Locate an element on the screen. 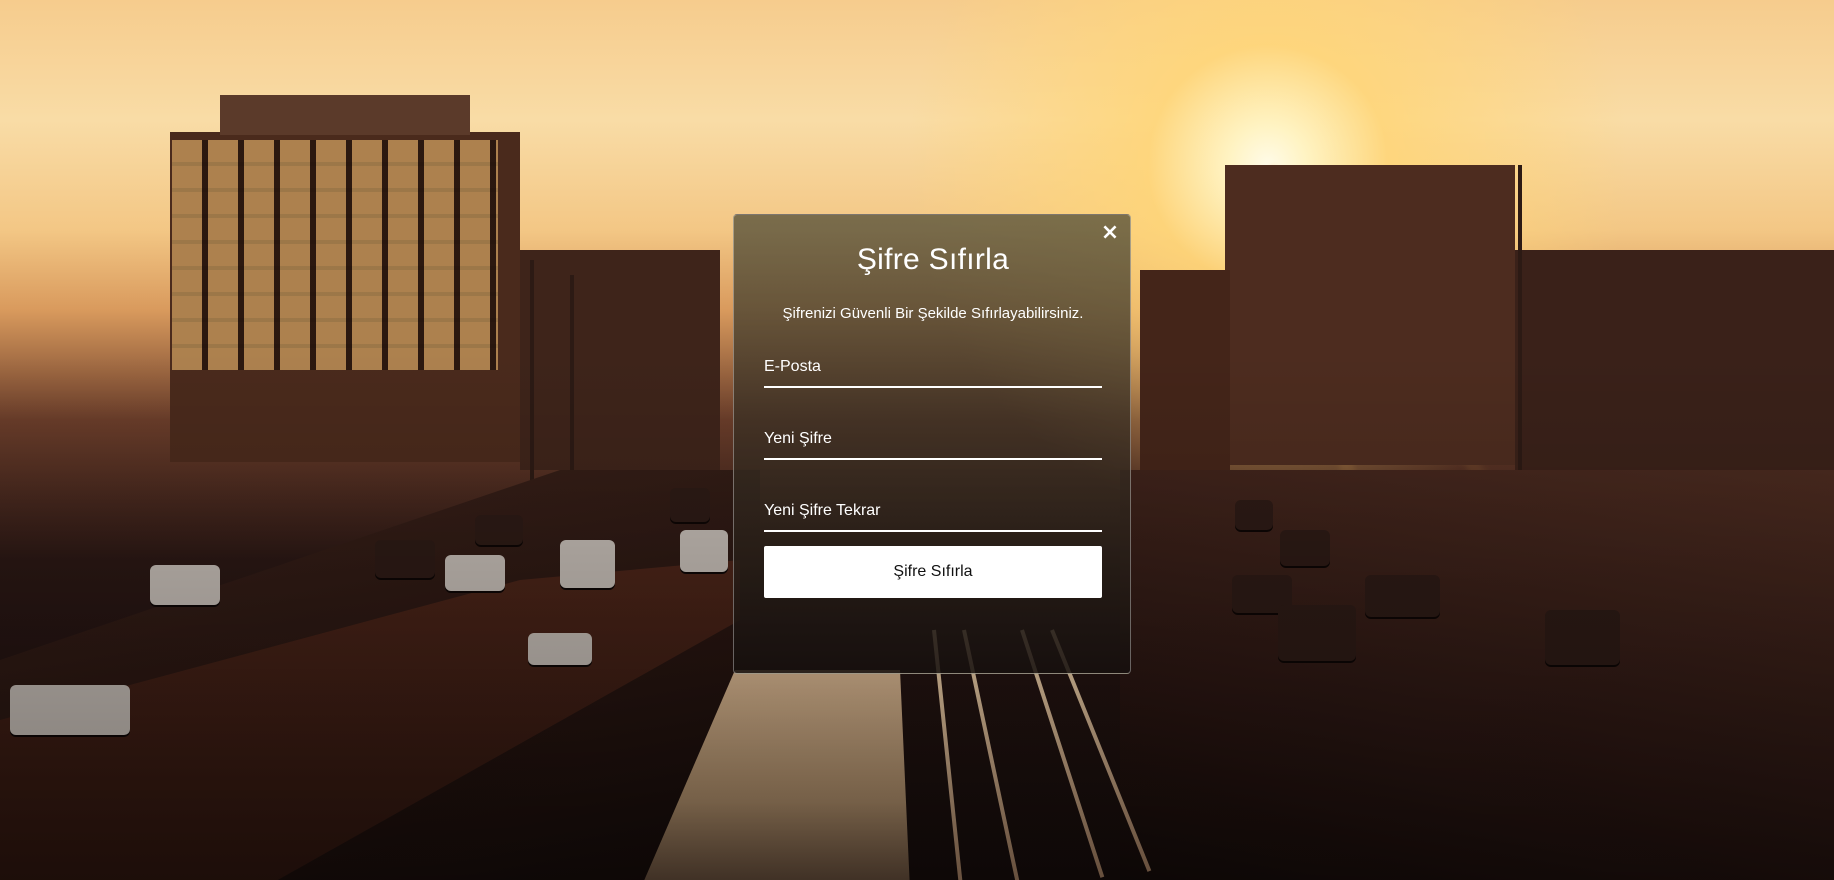 This screenshot has height=880, width=1834. email-field is located at coordinates (933, 371).